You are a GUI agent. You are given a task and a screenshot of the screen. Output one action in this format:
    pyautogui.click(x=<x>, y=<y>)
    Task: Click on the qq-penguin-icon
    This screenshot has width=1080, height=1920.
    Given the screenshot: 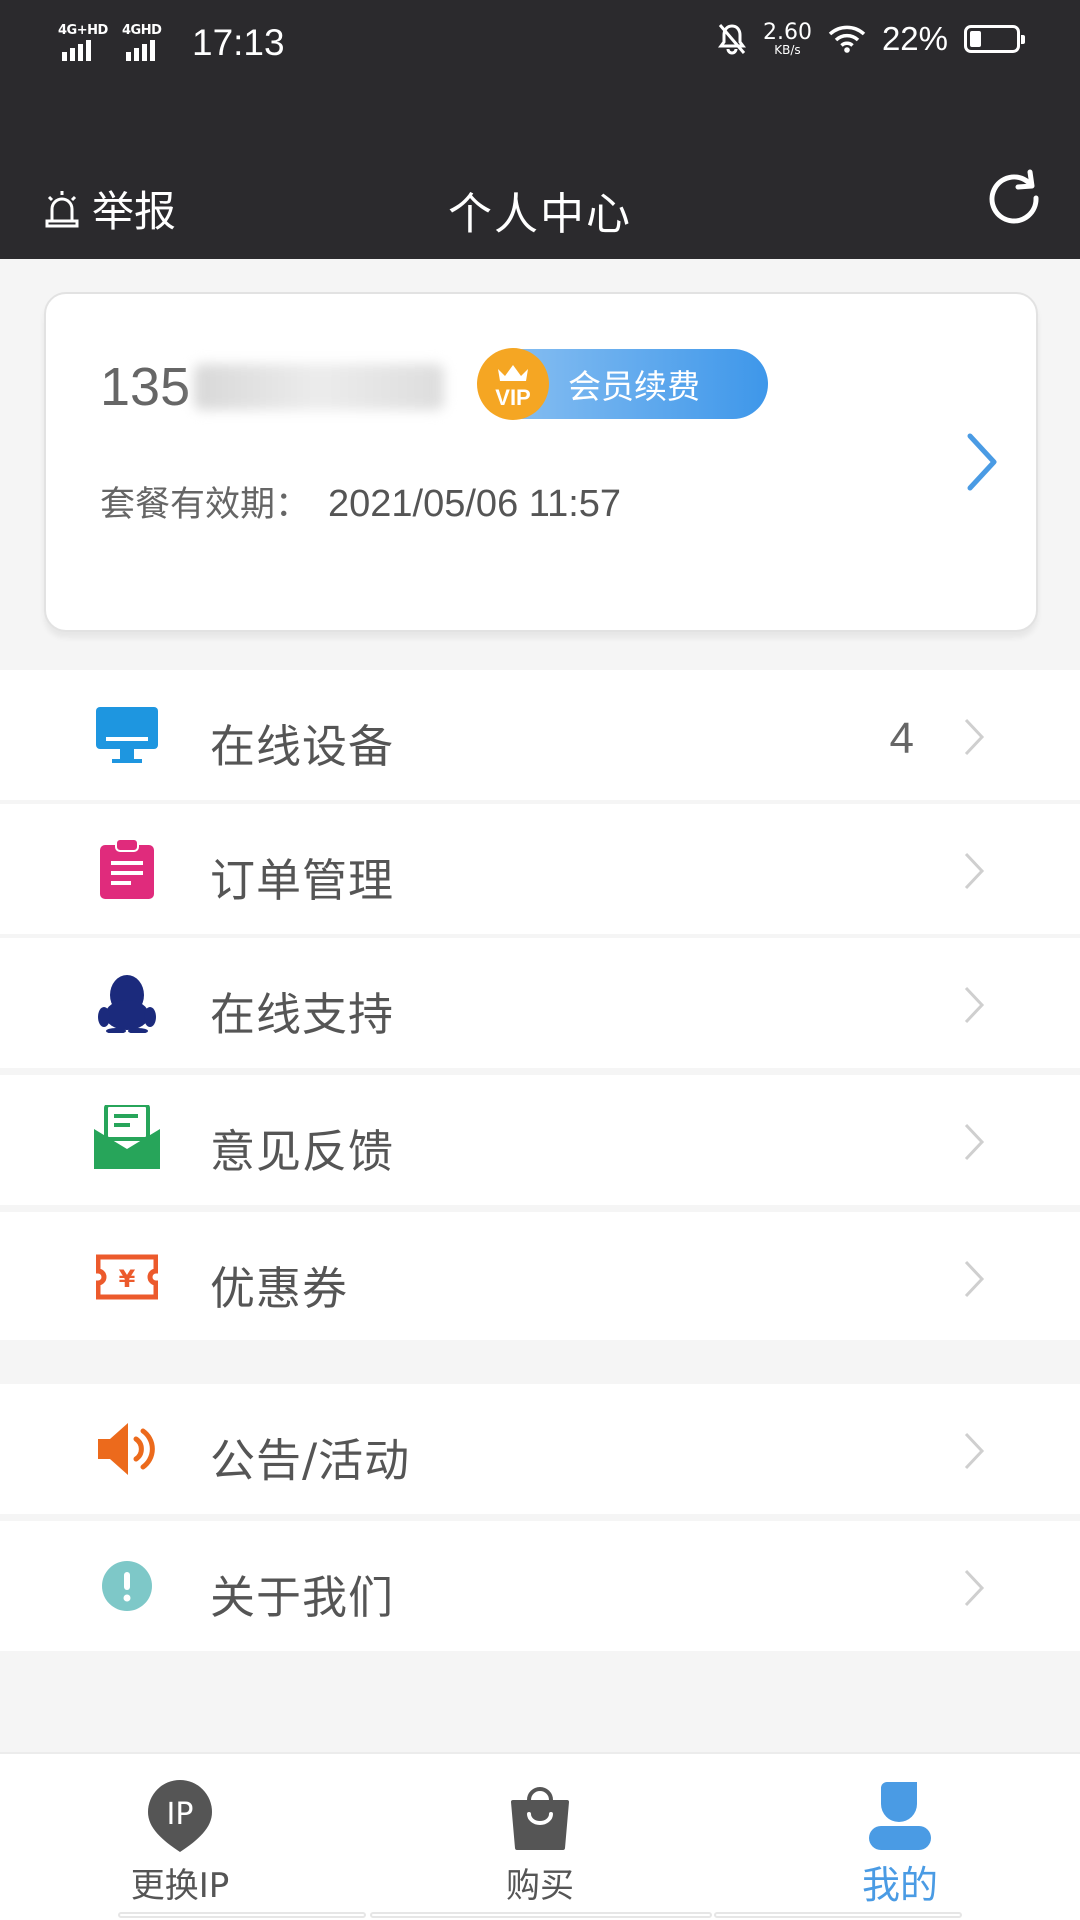 What is the action you would take?
    pyautogui.click(x=127, y=1004)
    